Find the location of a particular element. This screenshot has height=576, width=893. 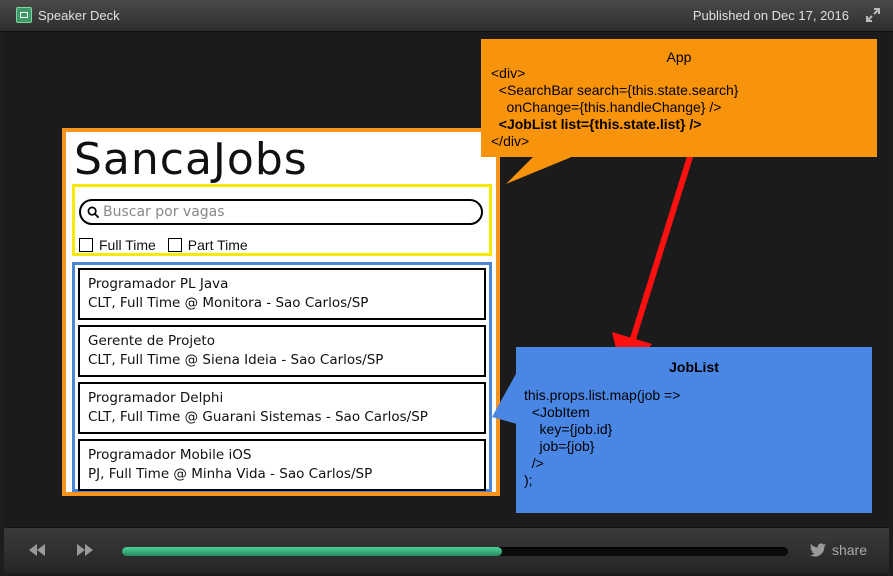

joblist-callout-tail is located at coordinates (504, 398).